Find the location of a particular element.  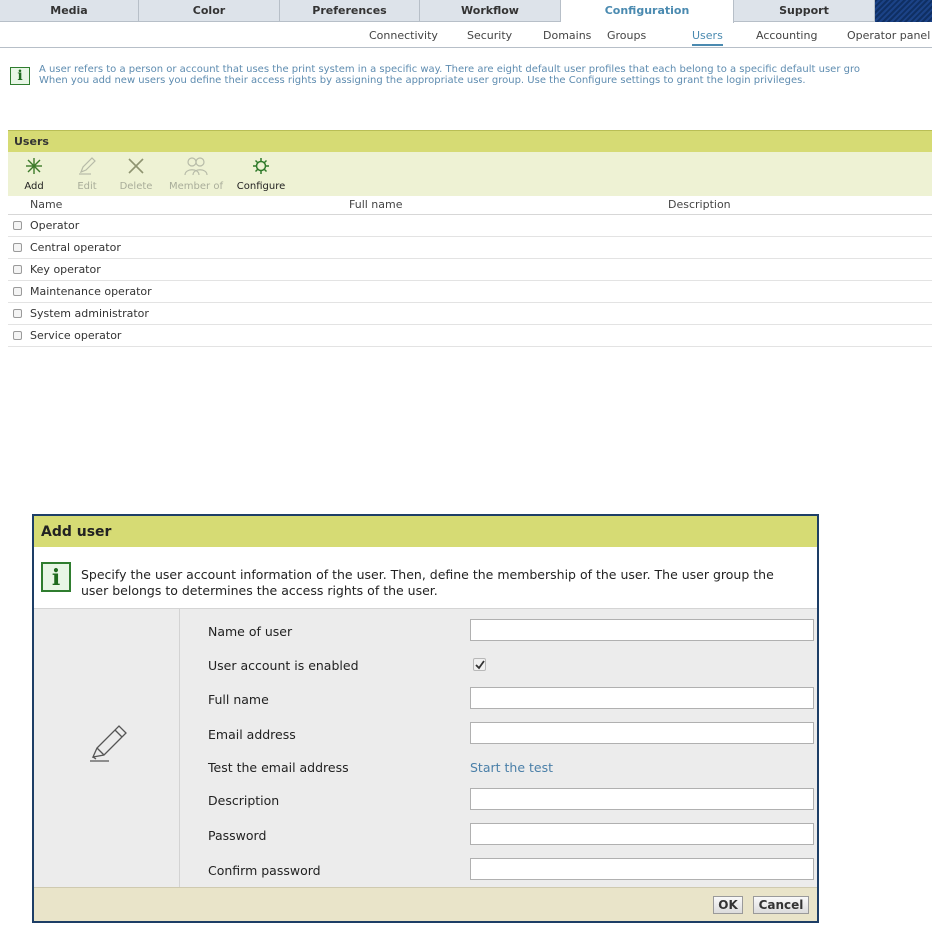

email-address-label: Email address is located at coordinates (252, 734).